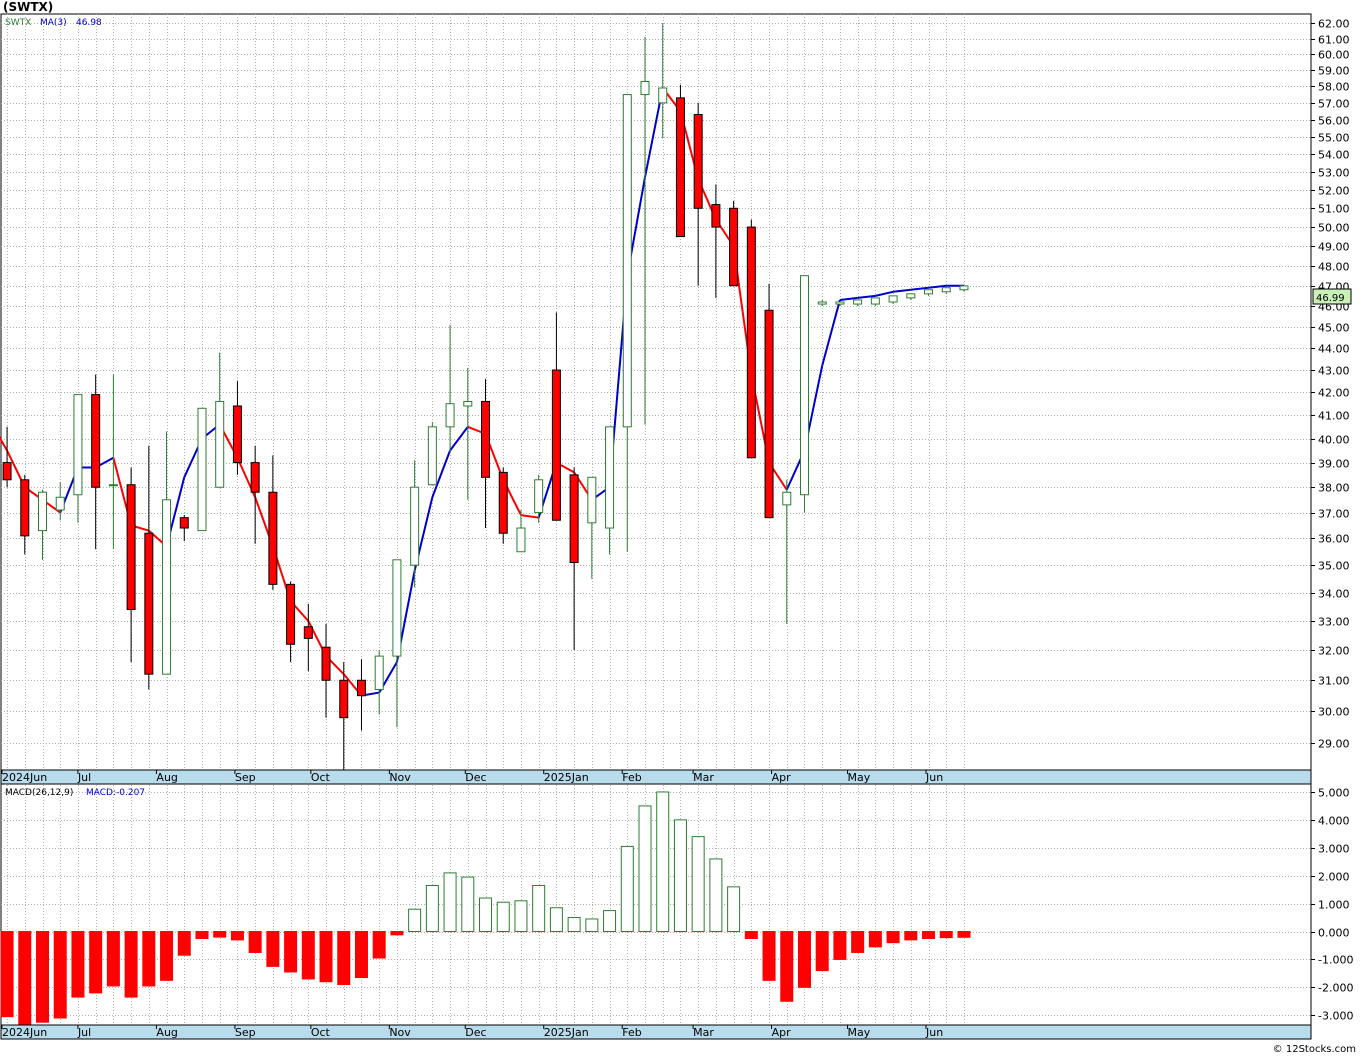 This screenshot has width=1360, height=1056. Describe the element at coordinates (1334, 821) in the screenshot. I see `macd-y-tick-label: 4.000` at that location.